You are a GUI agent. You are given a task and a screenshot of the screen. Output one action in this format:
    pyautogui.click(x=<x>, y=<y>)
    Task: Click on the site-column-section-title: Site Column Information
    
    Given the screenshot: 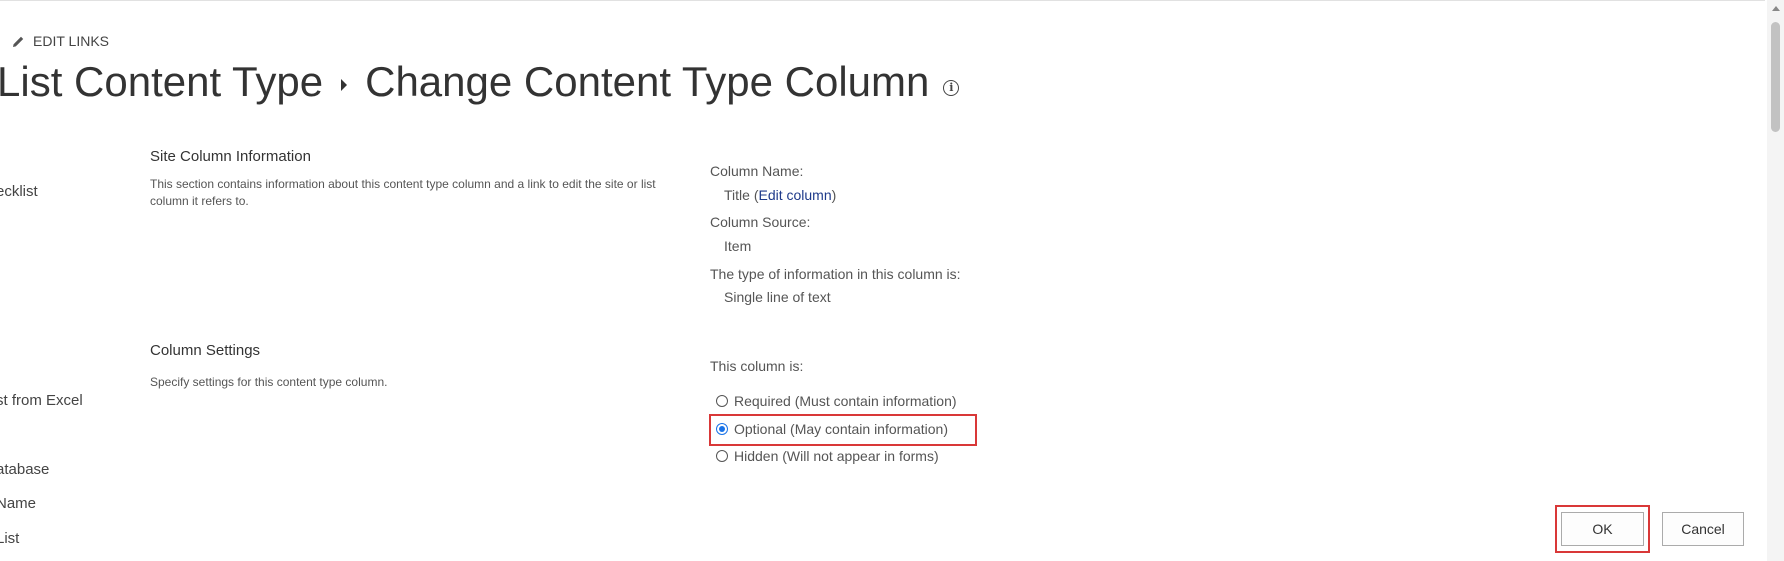 What is the action you would take?
    pyautogui.click(x=230, y=156)
    